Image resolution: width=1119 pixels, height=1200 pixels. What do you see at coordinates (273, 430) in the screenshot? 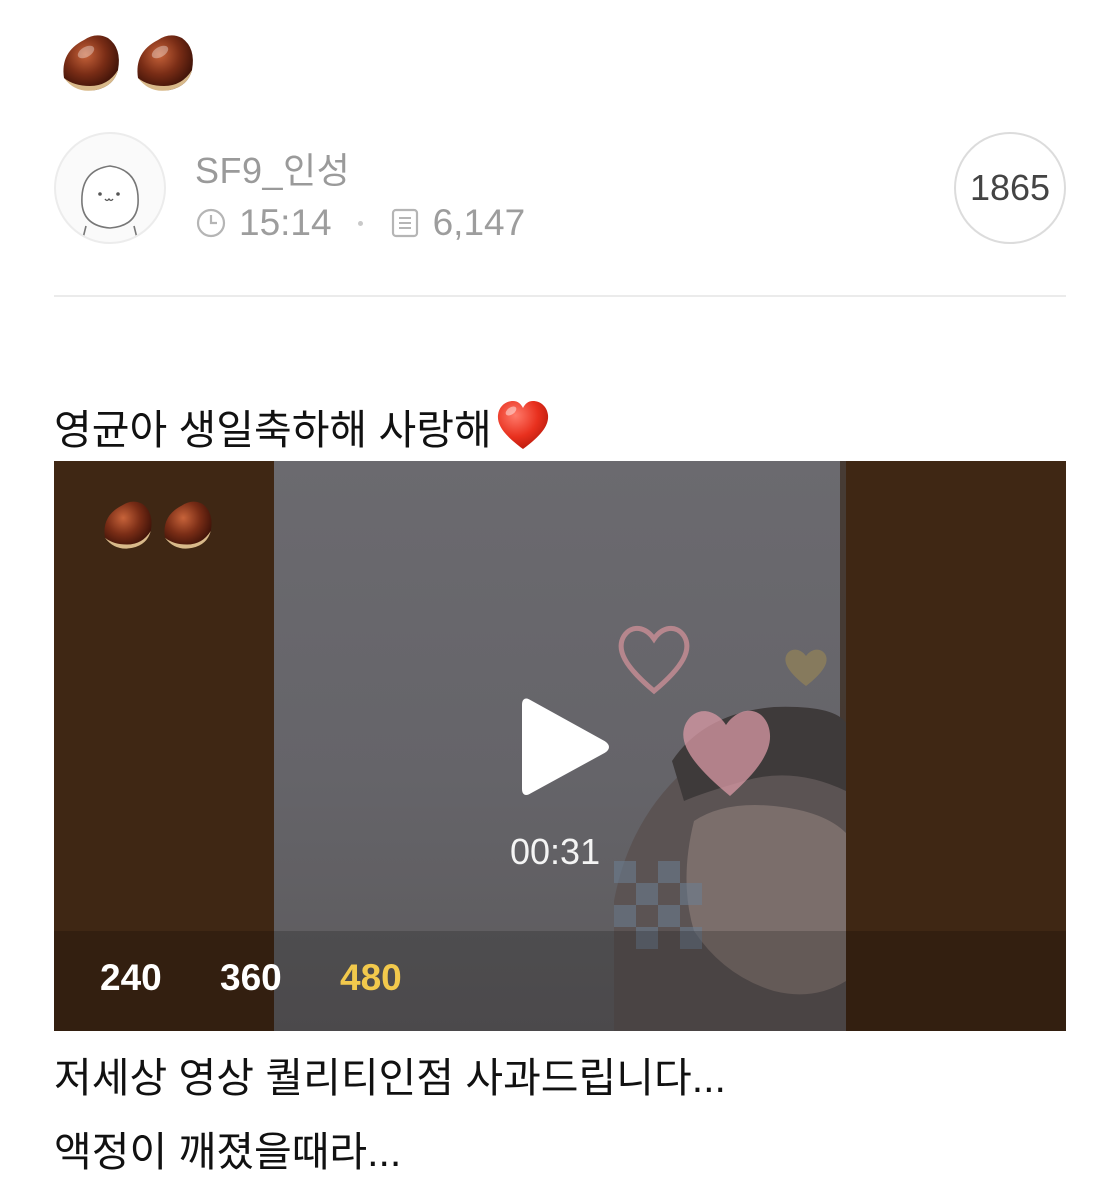
I see `post-title-text: 영균아 생일축하해 사랑해` at bounding box center [273, 430].